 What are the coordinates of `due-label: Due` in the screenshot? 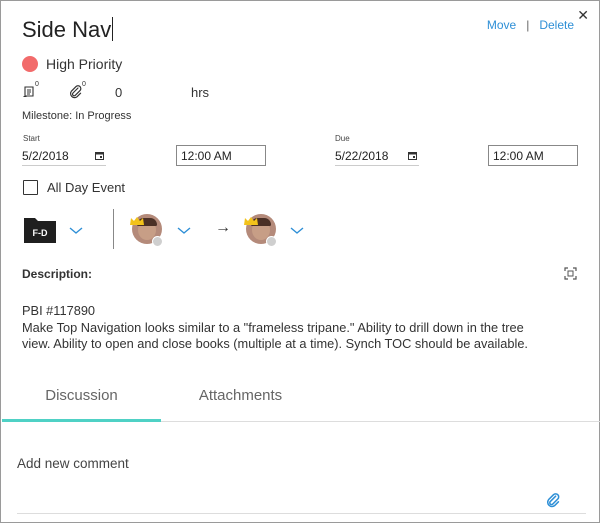 It's located at (342, 138).